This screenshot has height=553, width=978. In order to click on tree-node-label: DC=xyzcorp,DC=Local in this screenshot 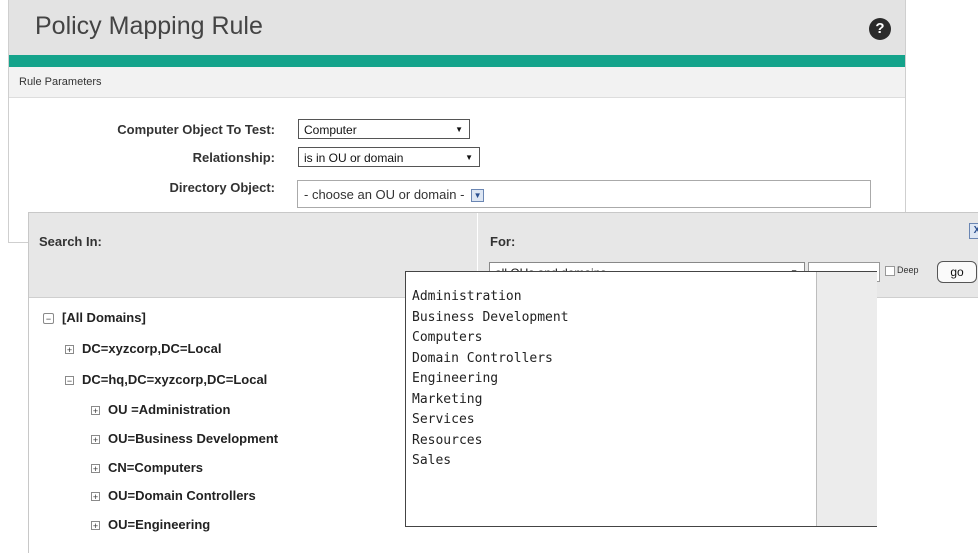, I will do `click(152, 348)`.